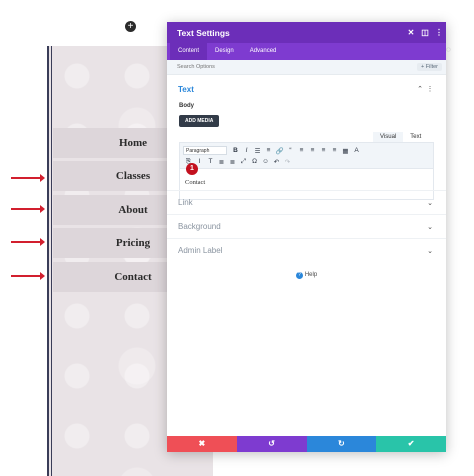 The height and width of the screenshot is (476, 474). I want to click on text-section-title: Text, so click(186, 89).